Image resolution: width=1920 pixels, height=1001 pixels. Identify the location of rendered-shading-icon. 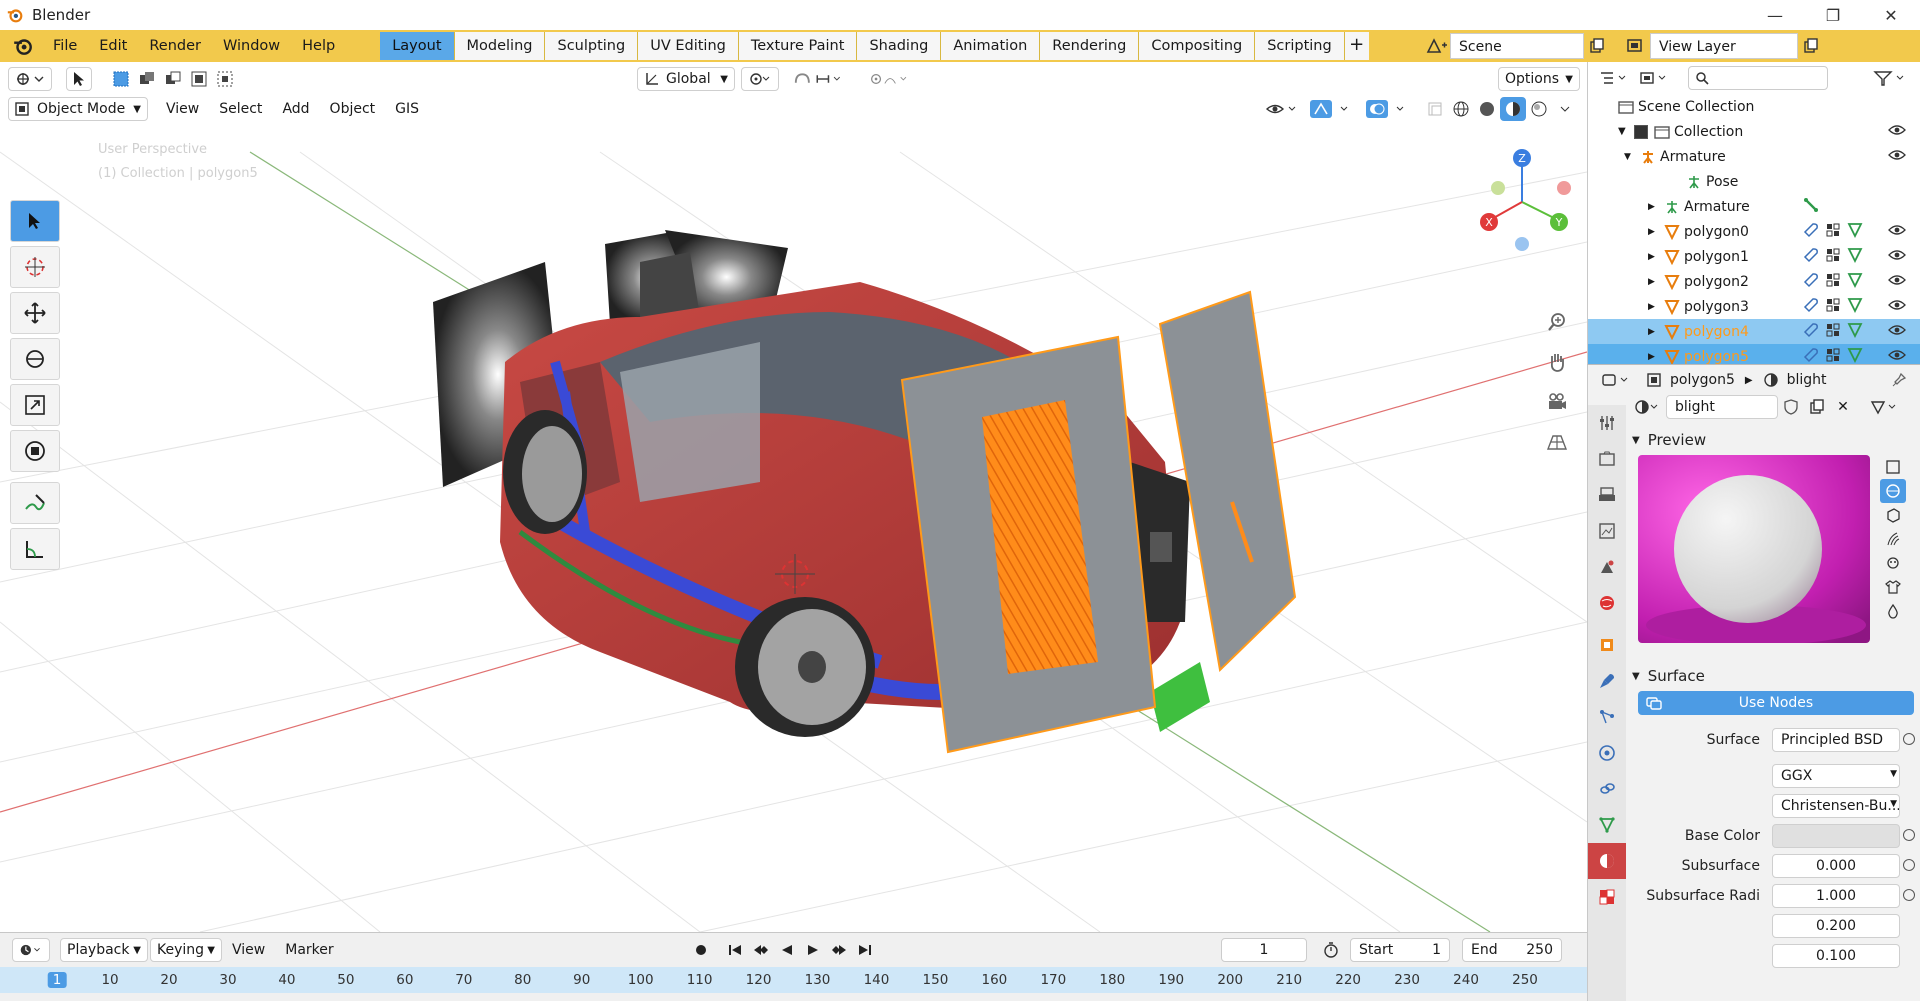
(1539, 109).